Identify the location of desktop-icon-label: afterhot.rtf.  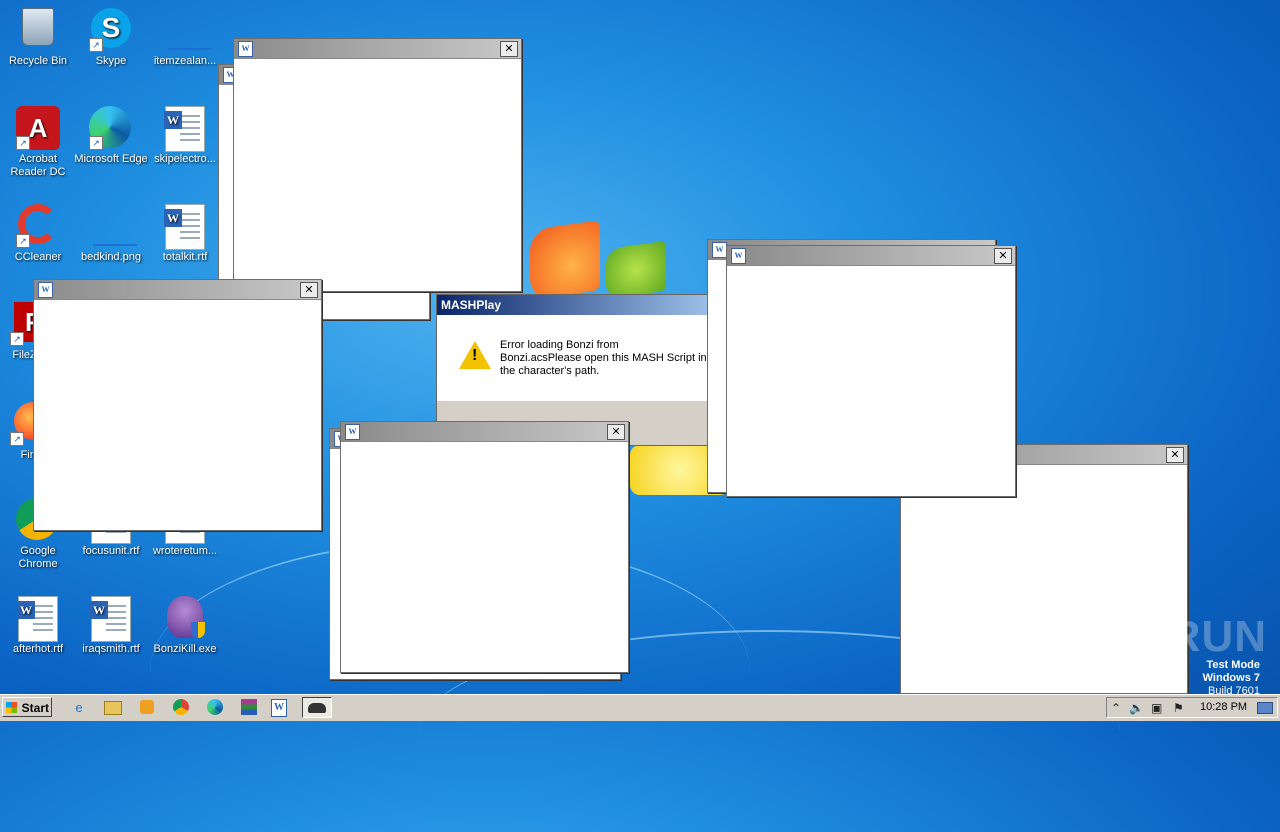
(38, 649).